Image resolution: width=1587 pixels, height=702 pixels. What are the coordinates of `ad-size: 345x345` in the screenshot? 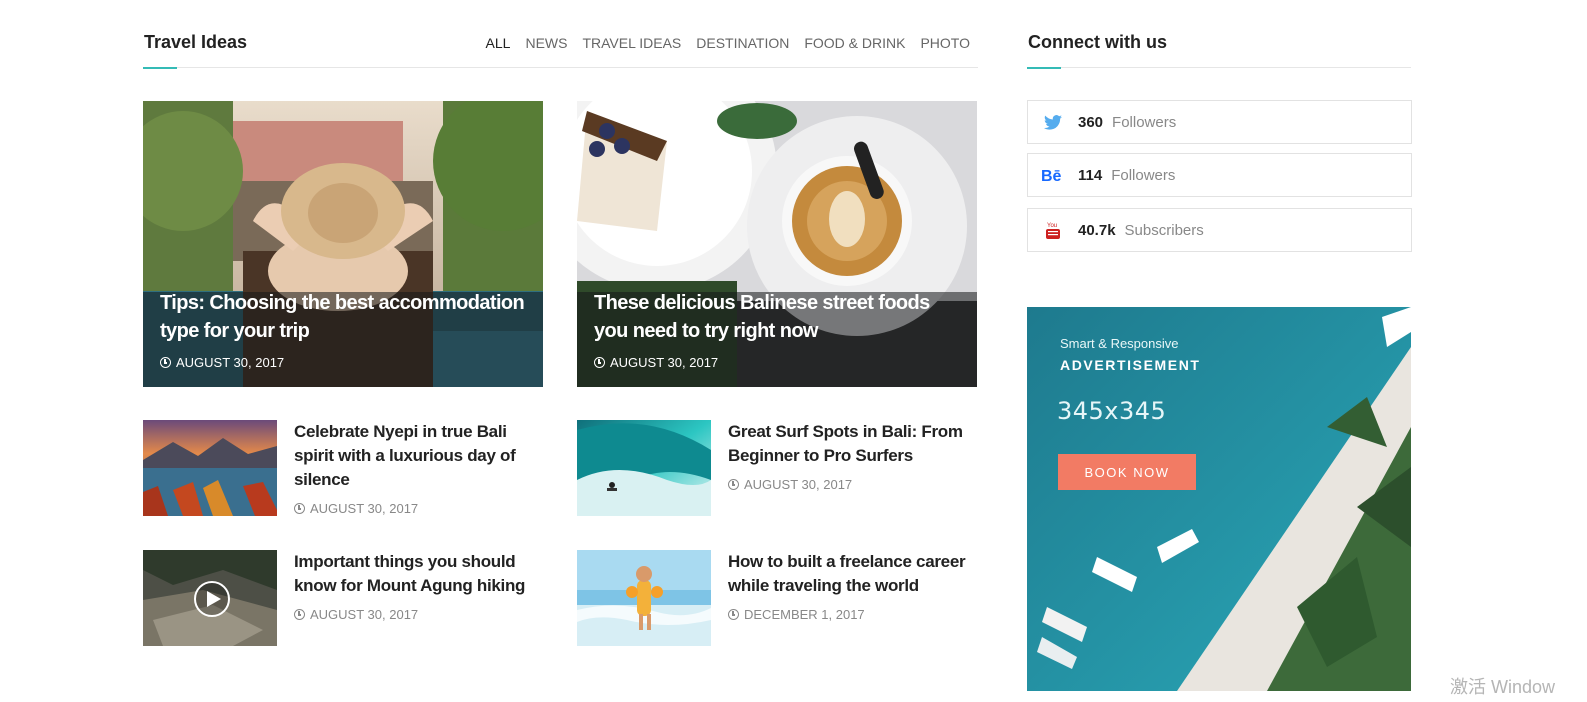 It's located at (1112, 411).